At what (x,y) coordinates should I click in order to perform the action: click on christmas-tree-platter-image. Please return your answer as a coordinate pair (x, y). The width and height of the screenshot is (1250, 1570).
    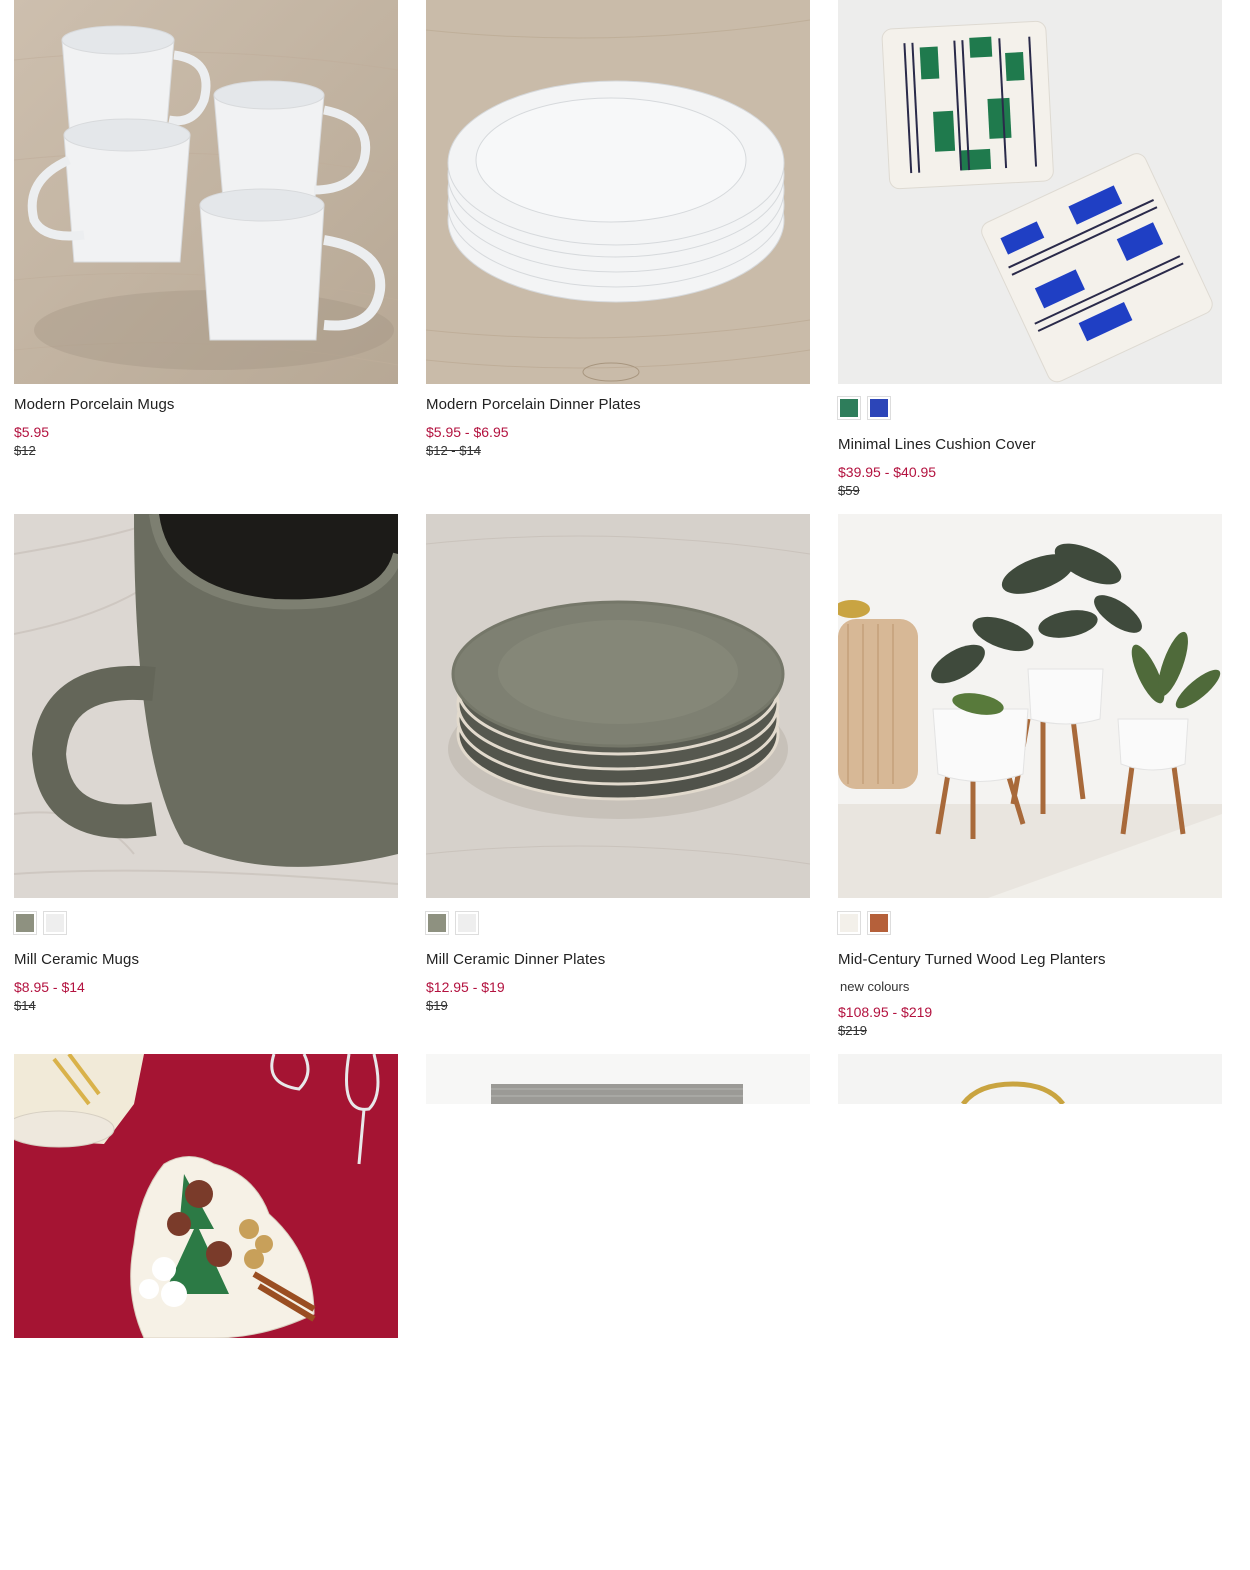
    Looking at the image, I should click on (206, 1196).